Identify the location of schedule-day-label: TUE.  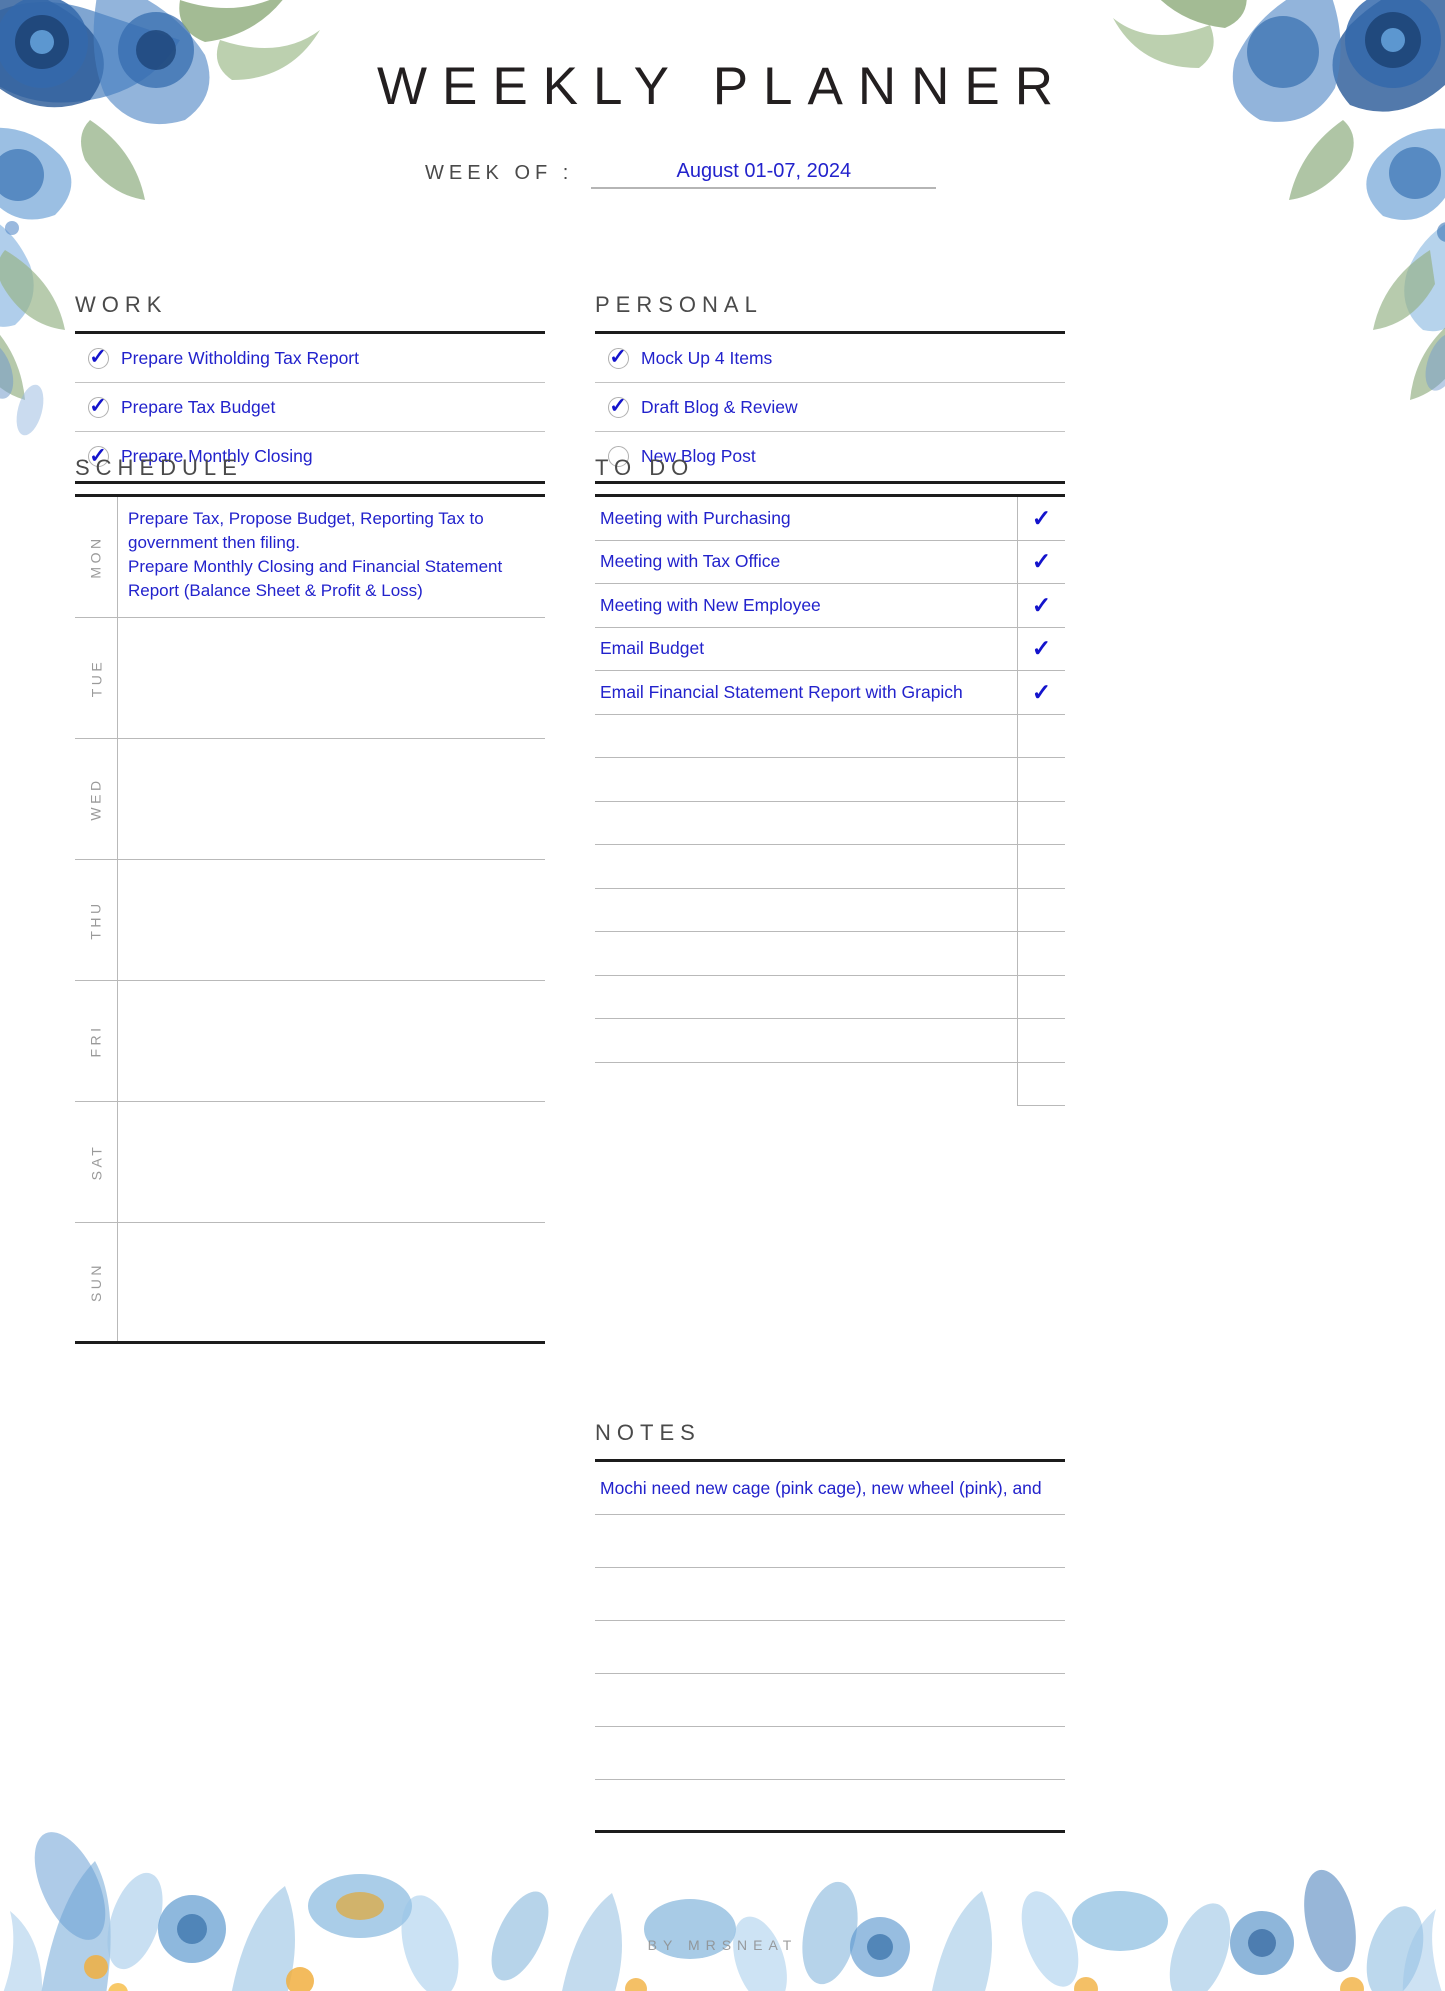
(96, 678).